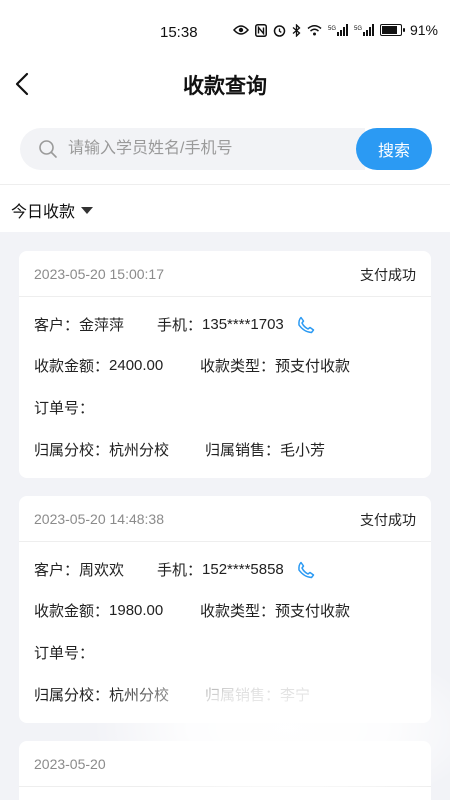 The image size is (450, 800). Describe the element at coordinates (423, 30) in the screenshot. I see `battery-percent: 91%` at that location.